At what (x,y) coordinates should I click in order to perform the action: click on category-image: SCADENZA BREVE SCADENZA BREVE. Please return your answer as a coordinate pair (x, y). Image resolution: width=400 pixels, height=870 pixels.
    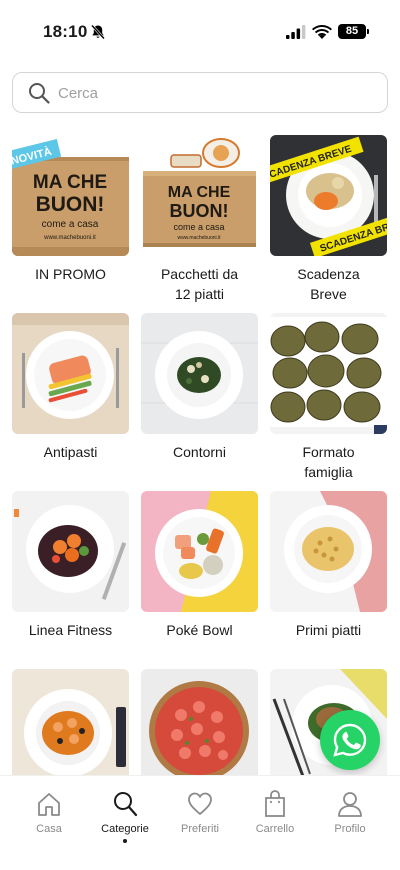
    Looking at the image, I should click on (328, 195).